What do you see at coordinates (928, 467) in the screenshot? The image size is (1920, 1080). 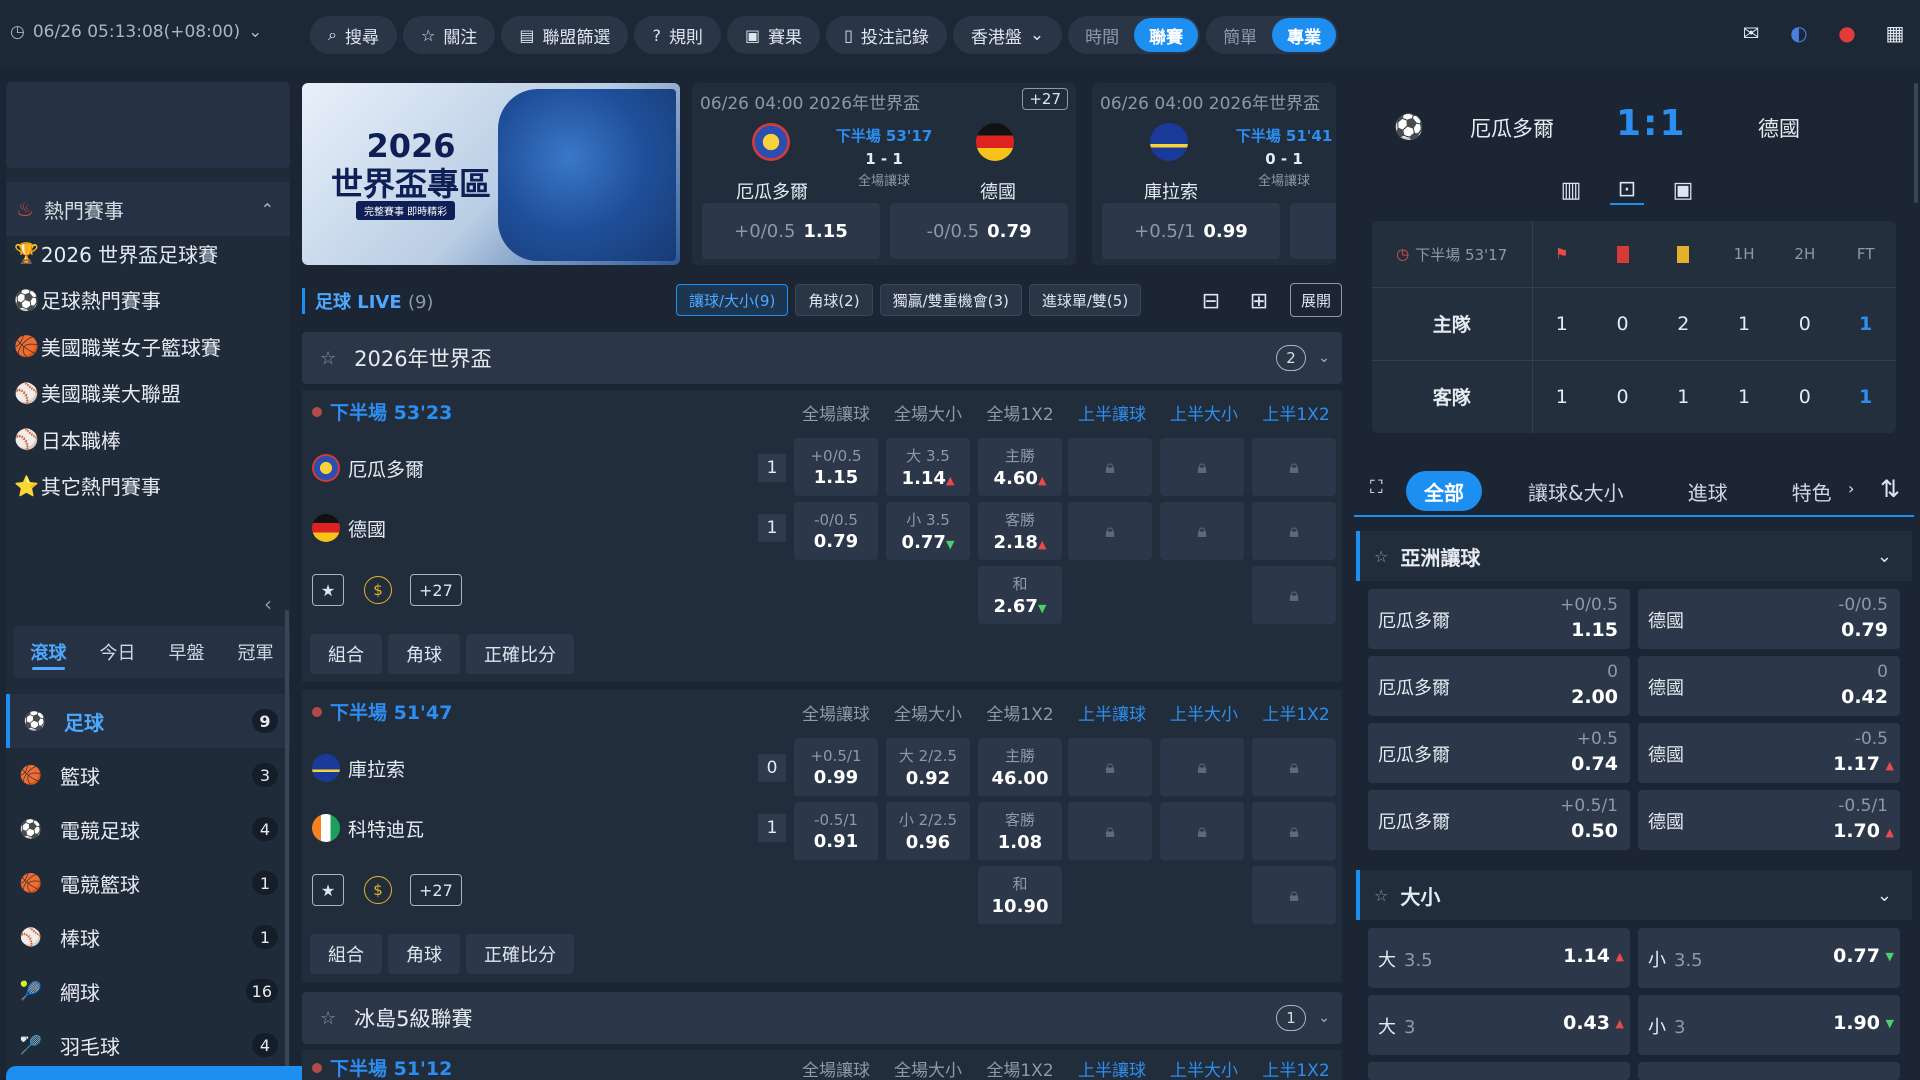 I see `odds-cell: 大 3.5 1.14▲` at bounding box center [928, 467].